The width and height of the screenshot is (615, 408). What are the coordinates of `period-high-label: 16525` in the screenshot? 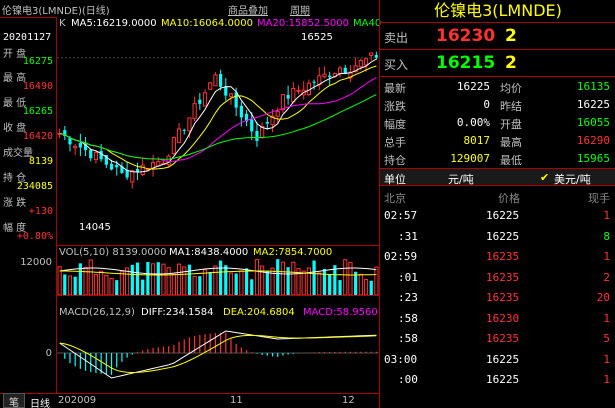 It's located at (317, 37).